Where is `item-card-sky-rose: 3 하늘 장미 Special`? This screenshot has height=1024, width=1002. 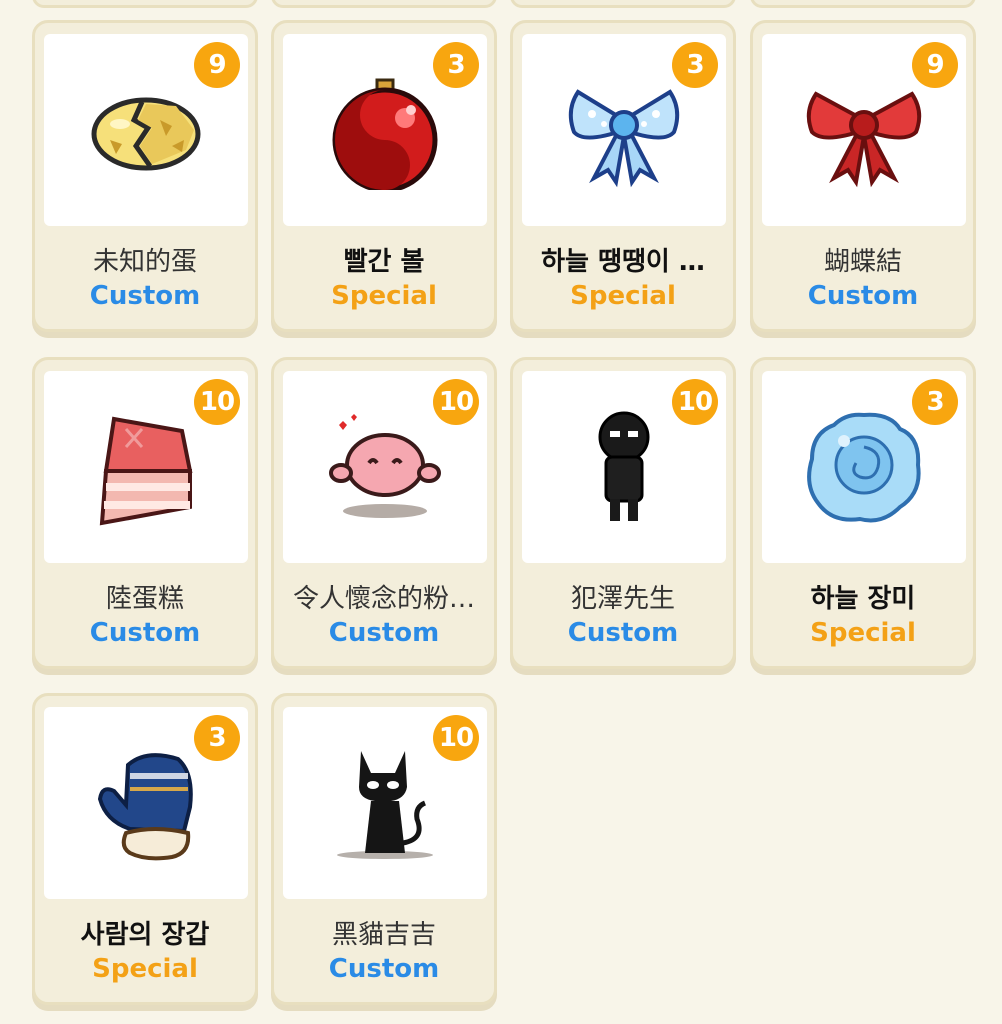 item-card-sky-rose: 3 하늘 장미 Special is located at coordinates (863, 513).